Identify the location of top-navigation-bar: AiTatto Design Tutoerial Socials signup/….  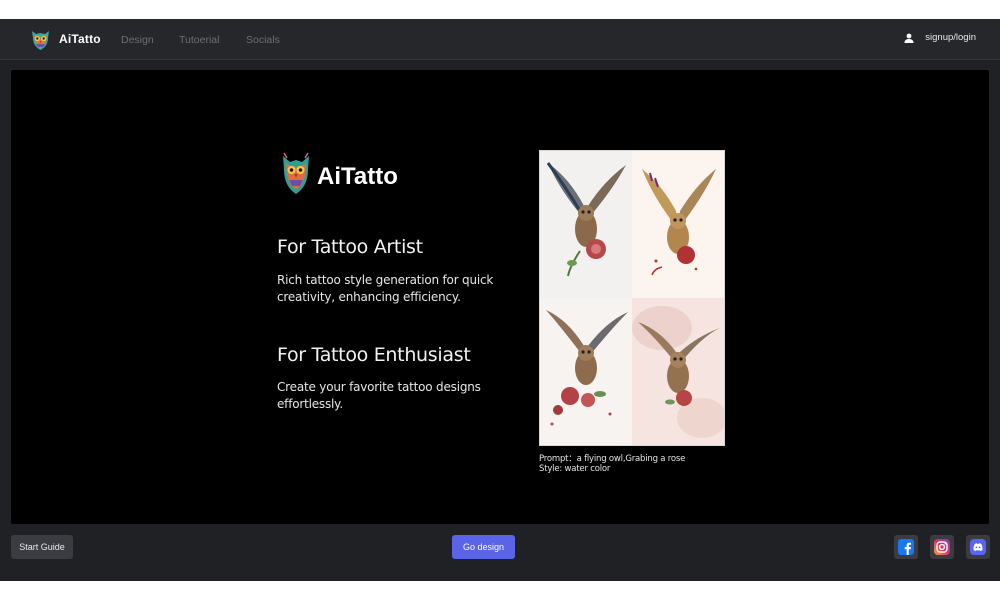
(500, 39).